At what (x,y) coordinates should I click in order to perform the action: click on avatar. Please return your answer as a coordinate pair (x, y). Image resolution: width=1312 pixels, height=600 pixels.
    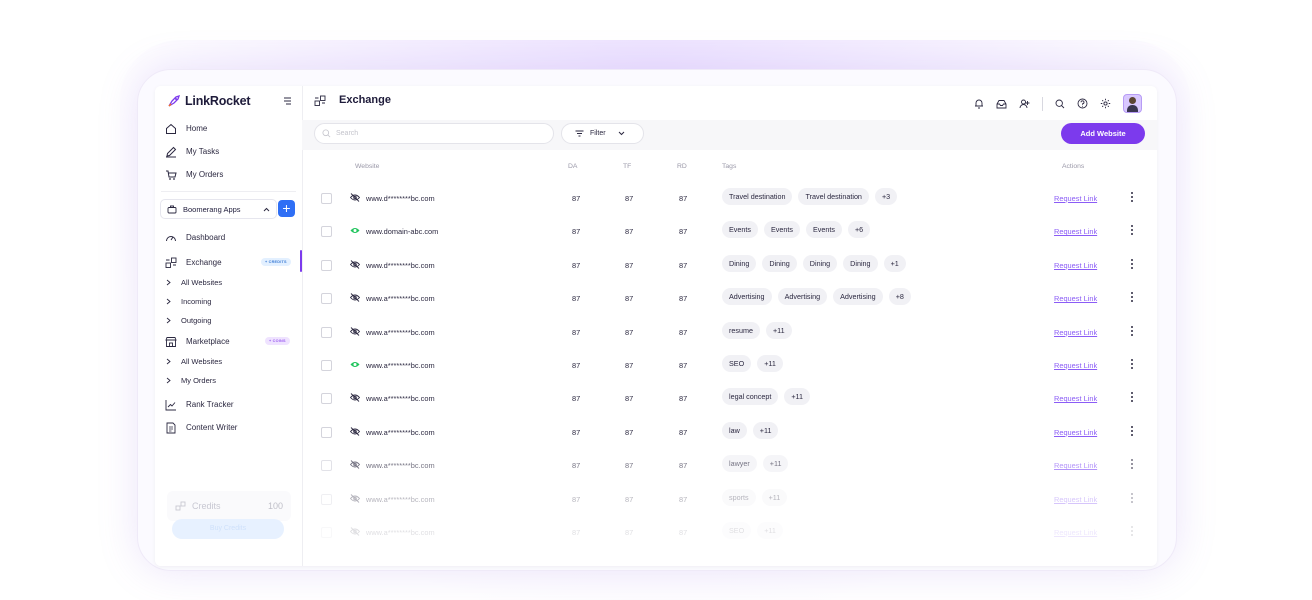
    Looking at the image, I should click on (1132, 103).